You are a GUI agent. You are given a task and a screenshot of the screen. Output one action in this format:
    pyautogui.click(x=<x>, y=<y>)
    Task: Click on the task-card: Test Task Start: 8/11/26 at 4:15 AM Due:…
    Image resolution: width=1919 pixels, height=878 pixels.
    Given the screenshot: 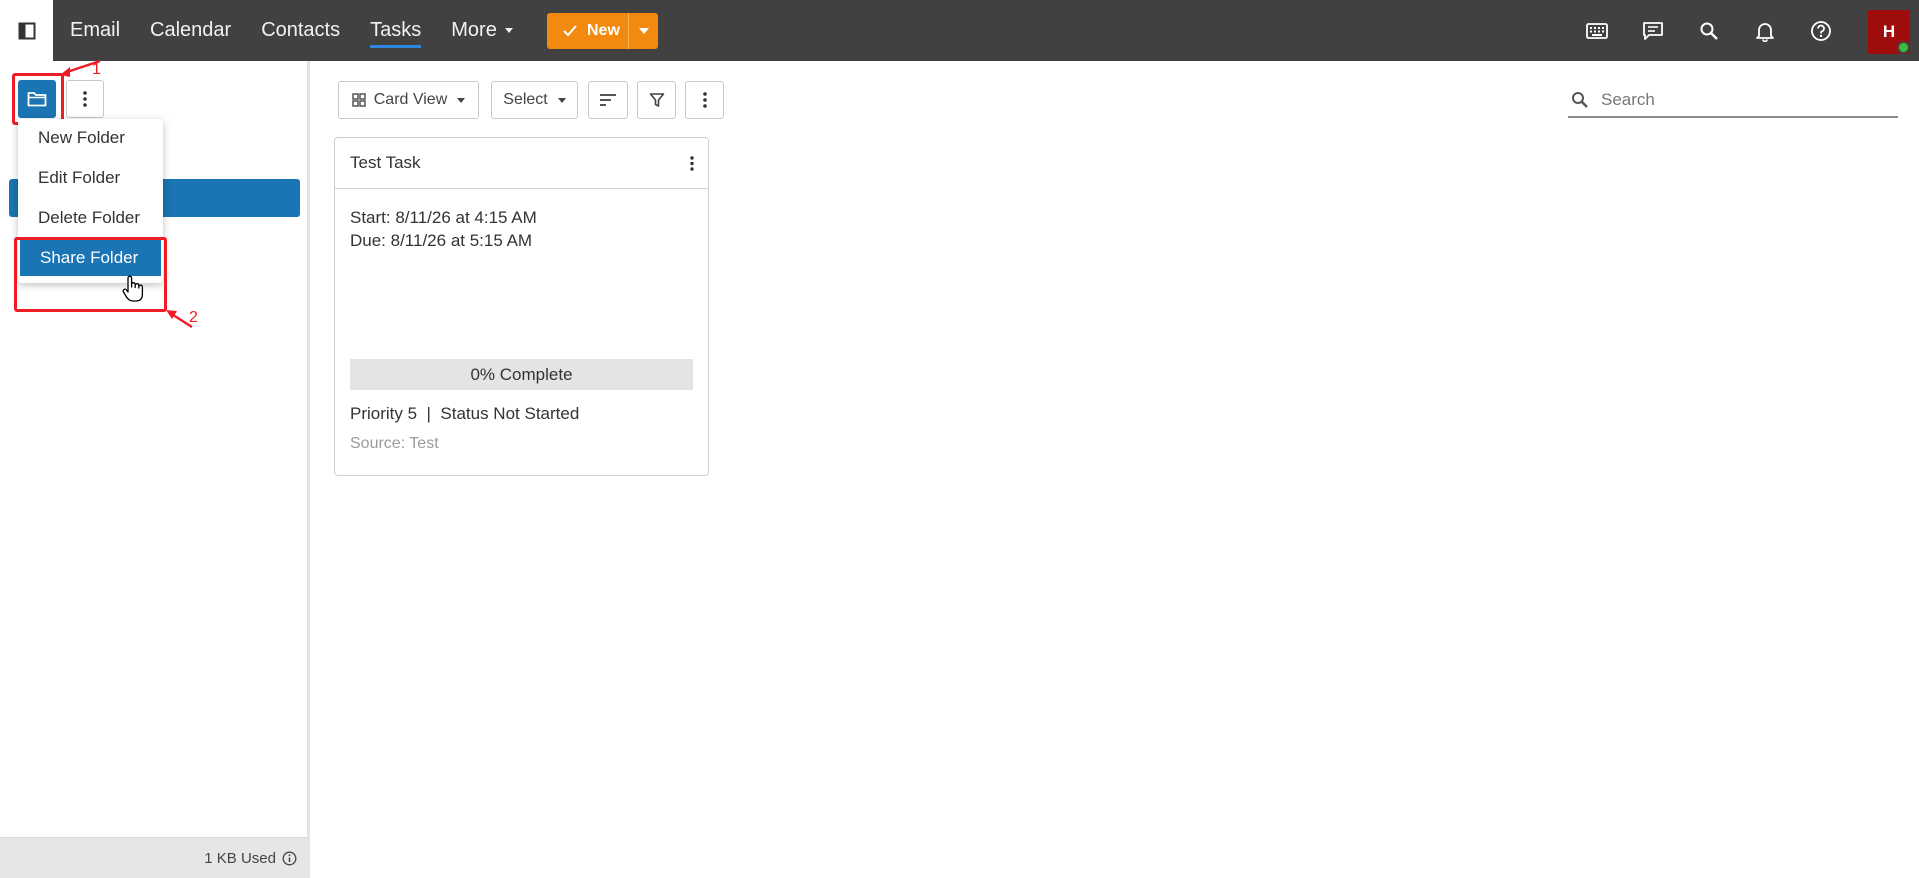 What is the action you would take?
    pyautogui.click(x=521, y=306)
    